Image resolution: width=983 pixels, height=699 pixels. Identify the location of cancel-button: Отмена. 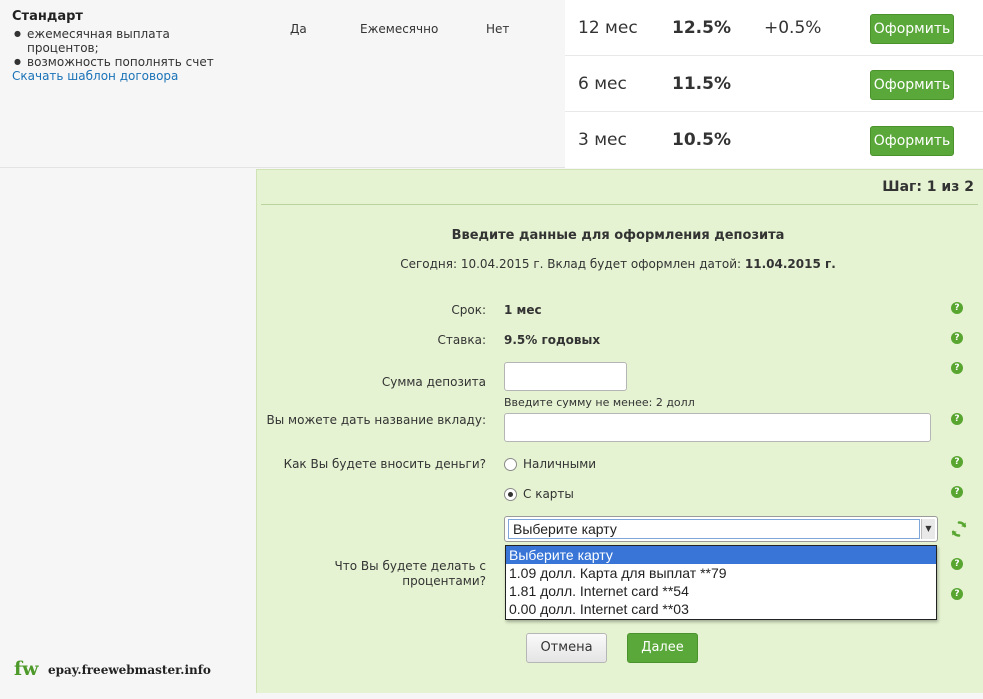
(566, 648).